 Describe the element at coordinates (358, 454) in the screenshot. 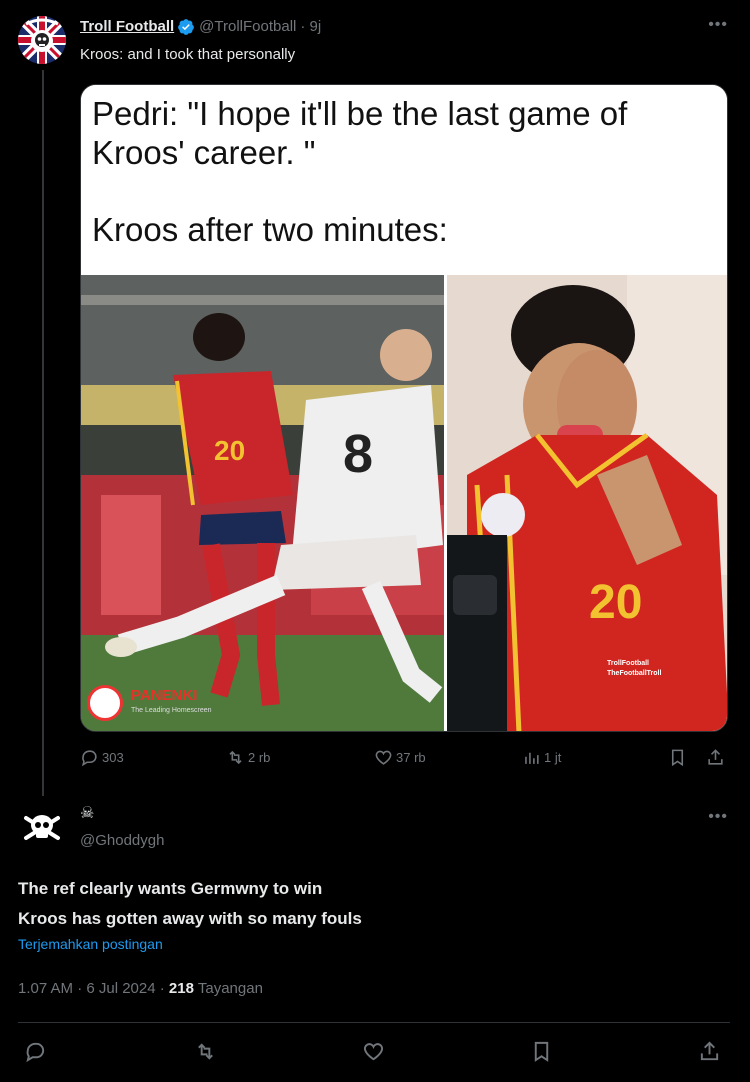

I see `white-jersey-number: 8` at that location.